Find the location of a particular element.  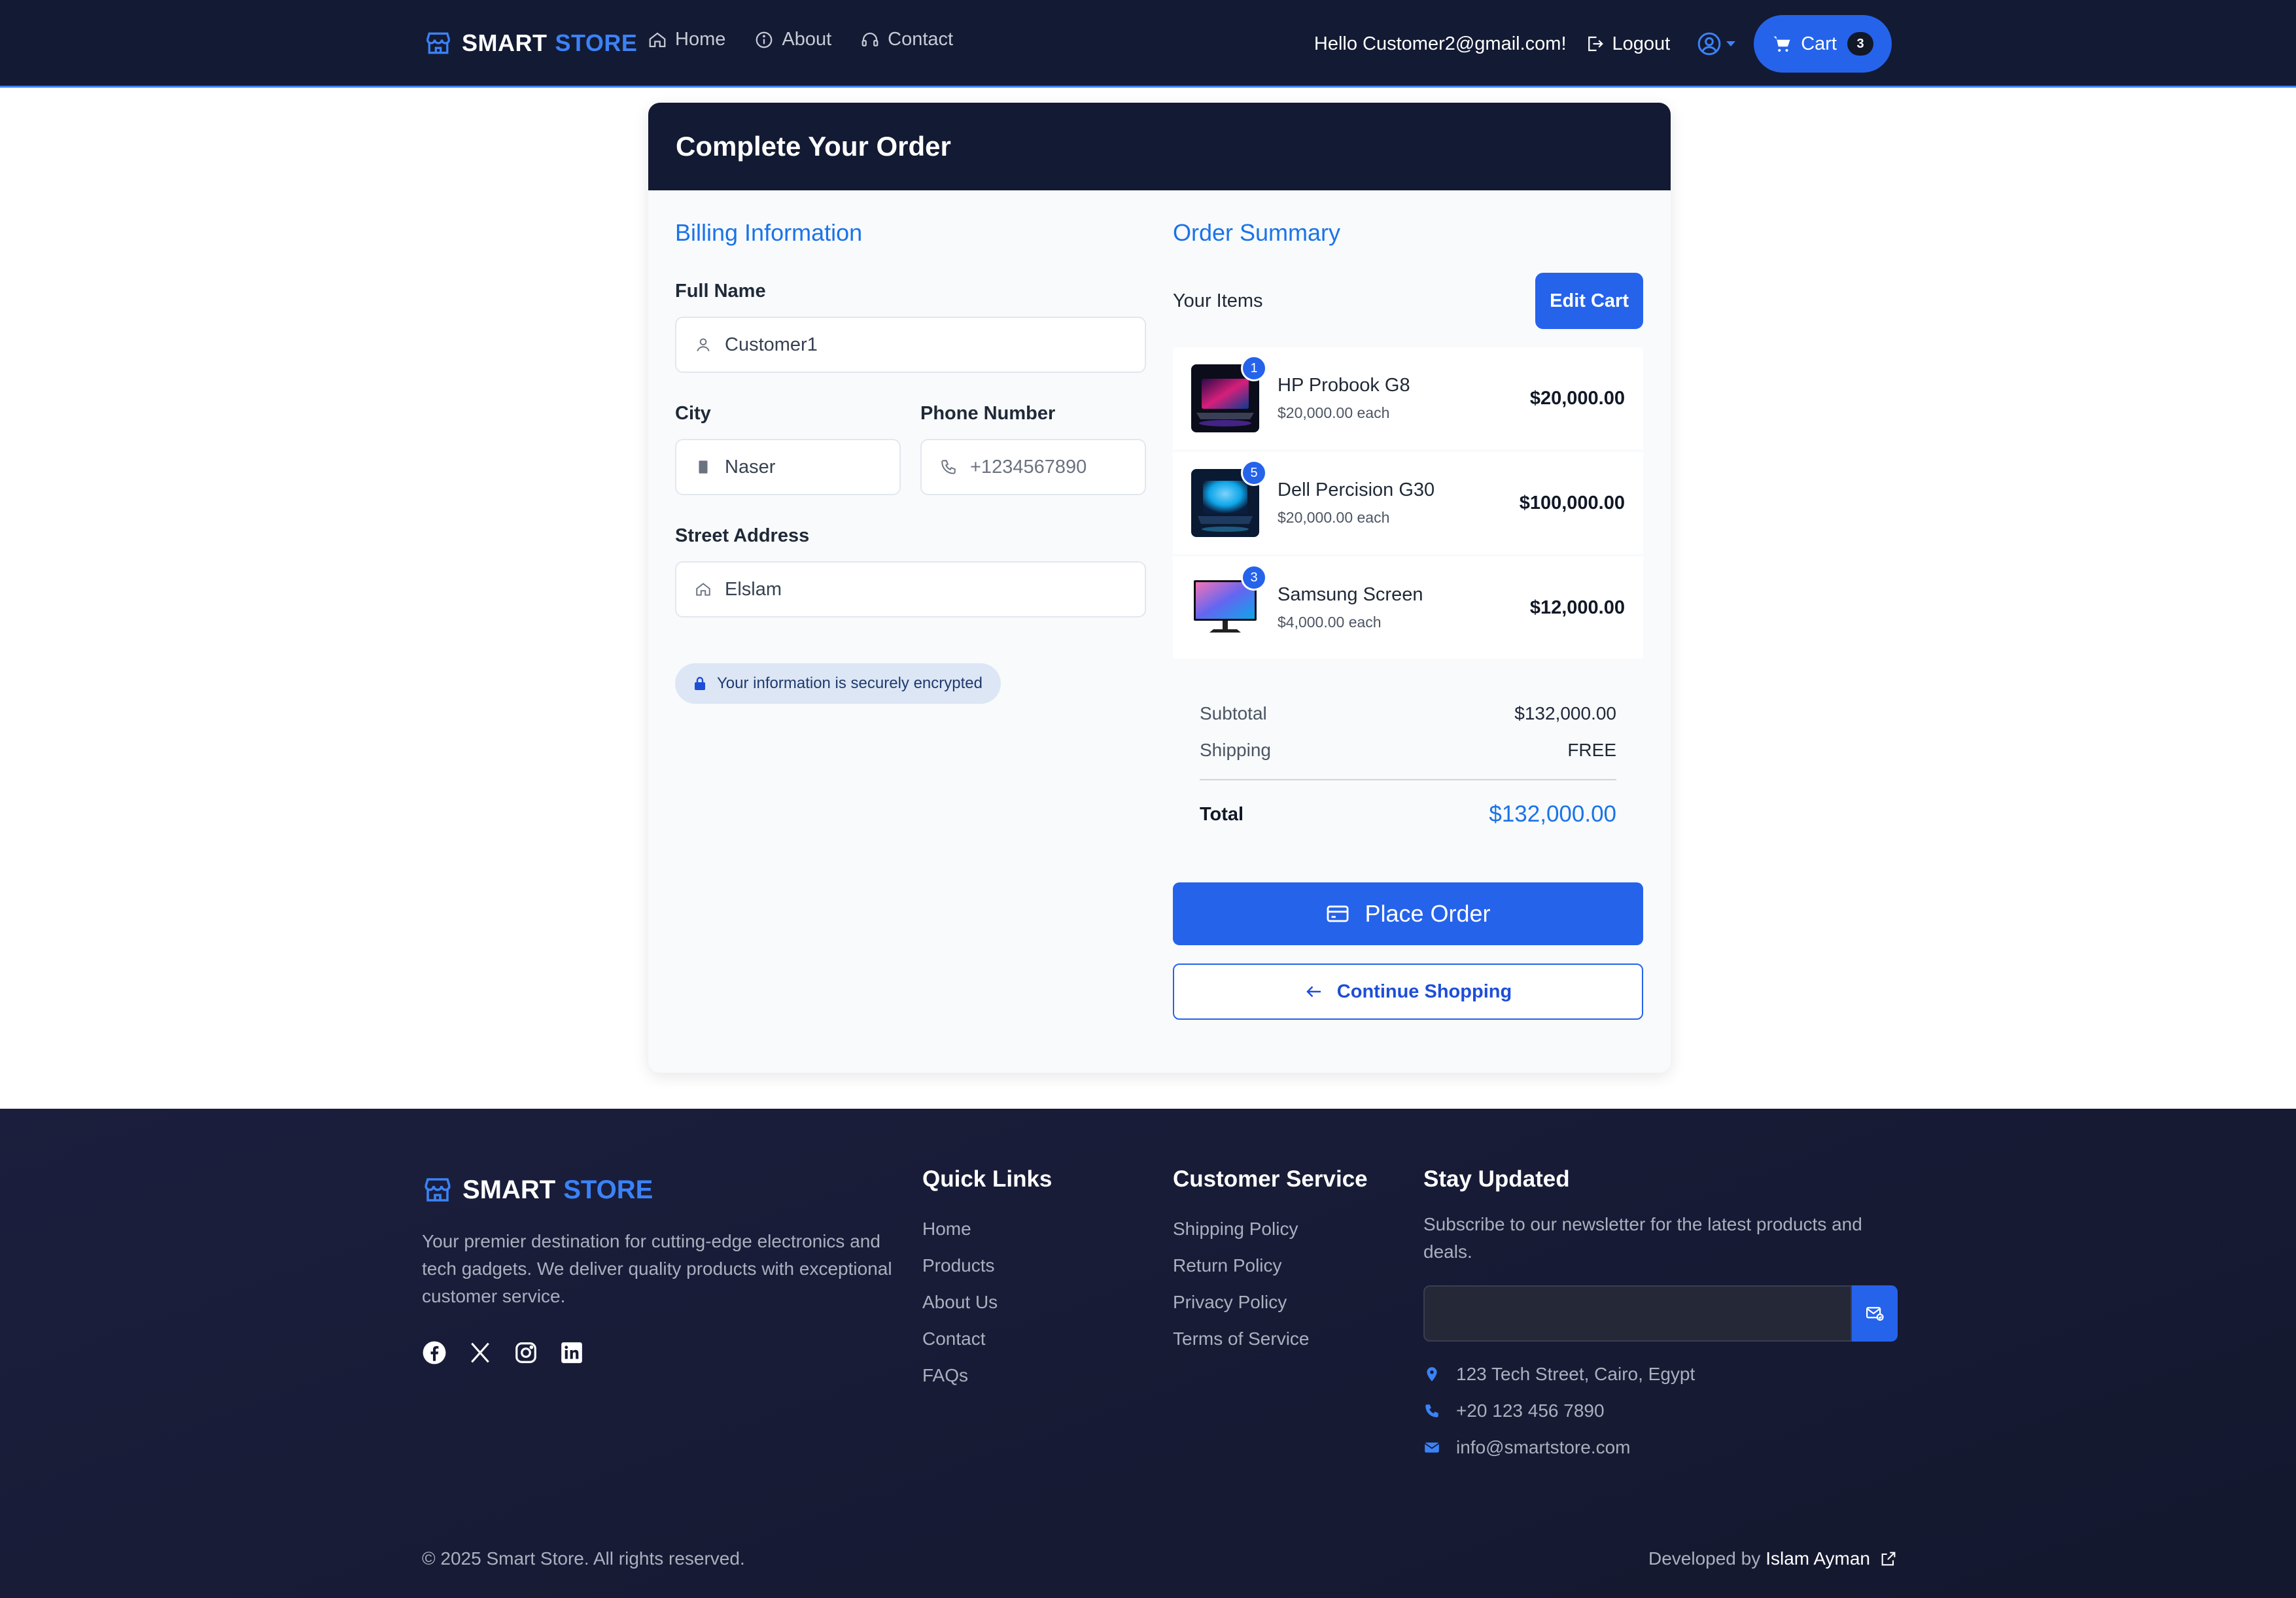

billing-title: Billing Information is located at coordinates (769, 232).